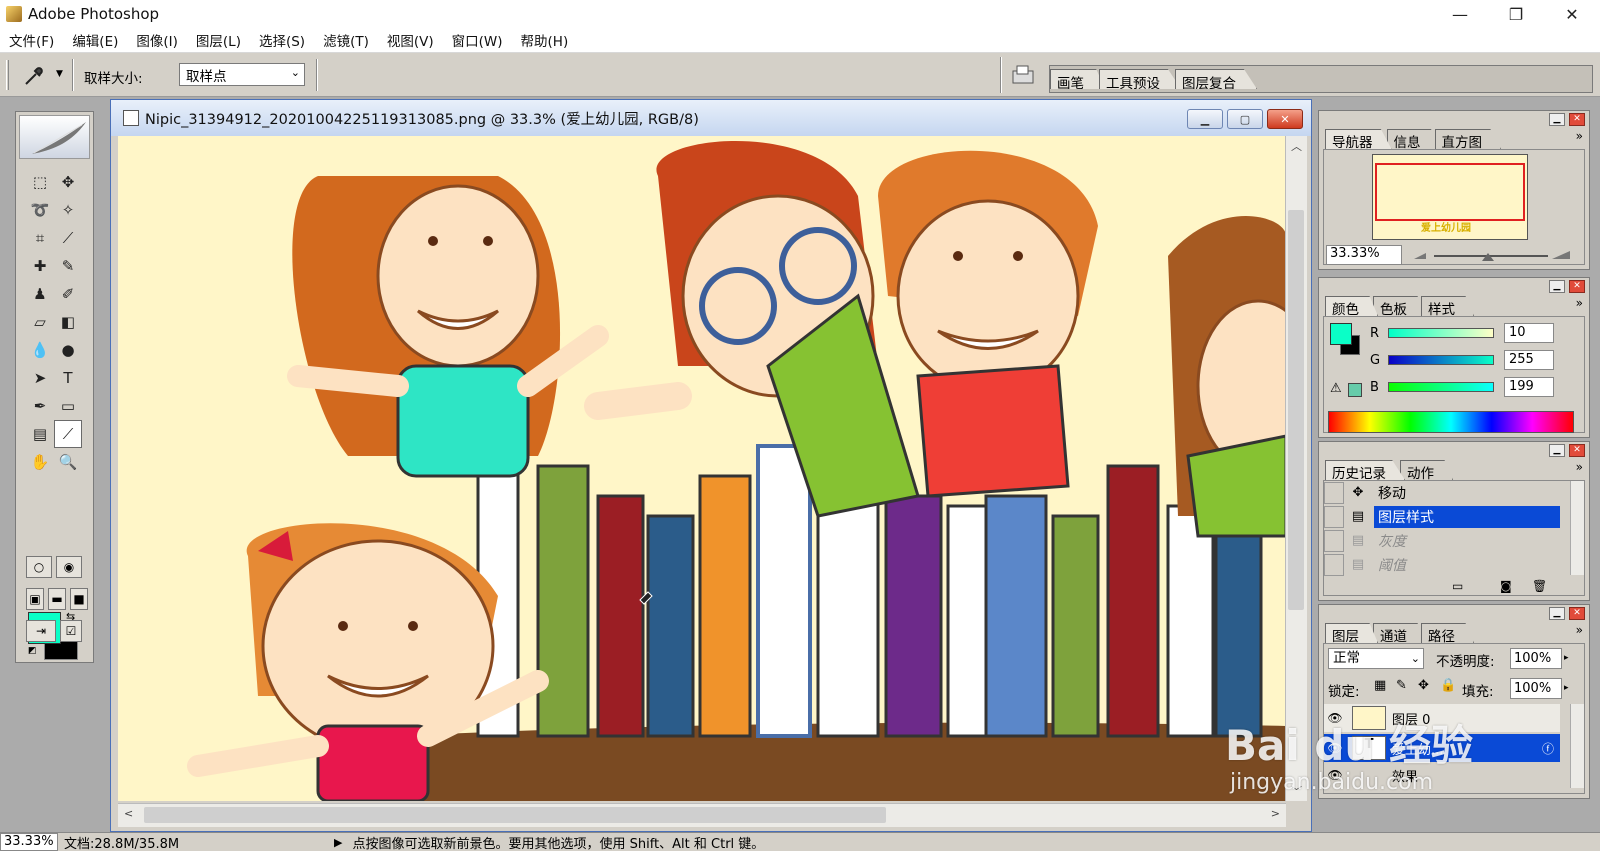 The image size is (1600, 851). I want to click on red-slider, so click(1441, 333).